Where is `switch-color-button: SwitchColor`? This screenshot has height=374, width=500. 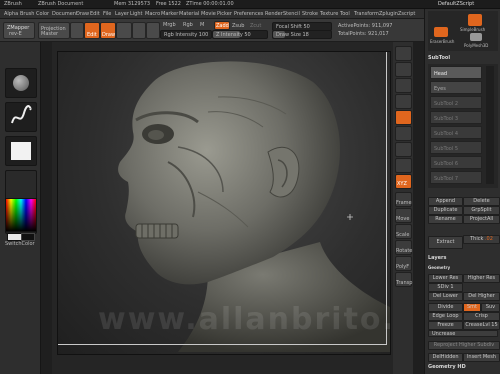
switch-color-button: SwitchColor is located at coordinates (20, 244).